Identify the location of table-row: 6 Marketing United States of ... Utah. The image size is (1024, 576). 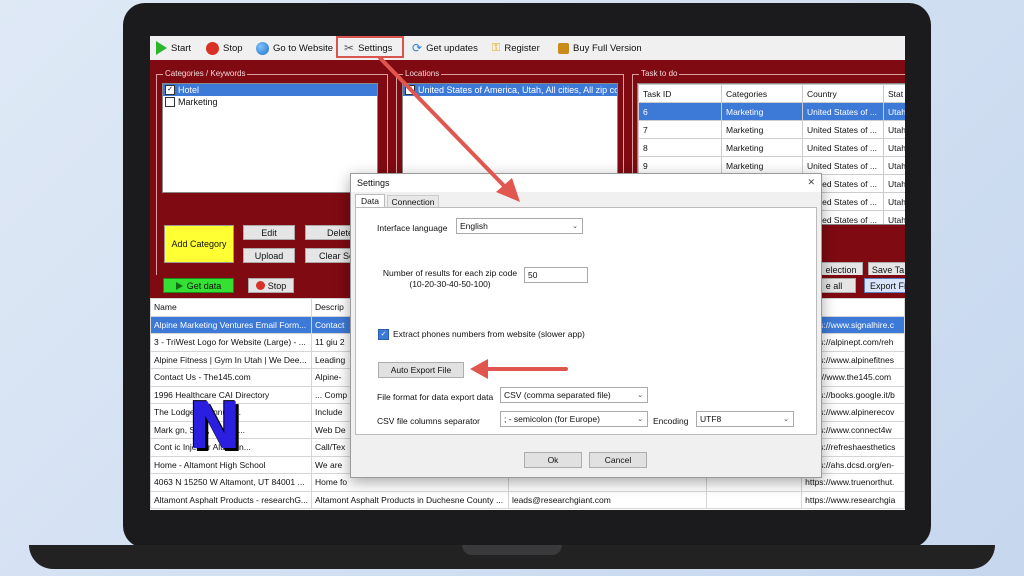
(771, 111).